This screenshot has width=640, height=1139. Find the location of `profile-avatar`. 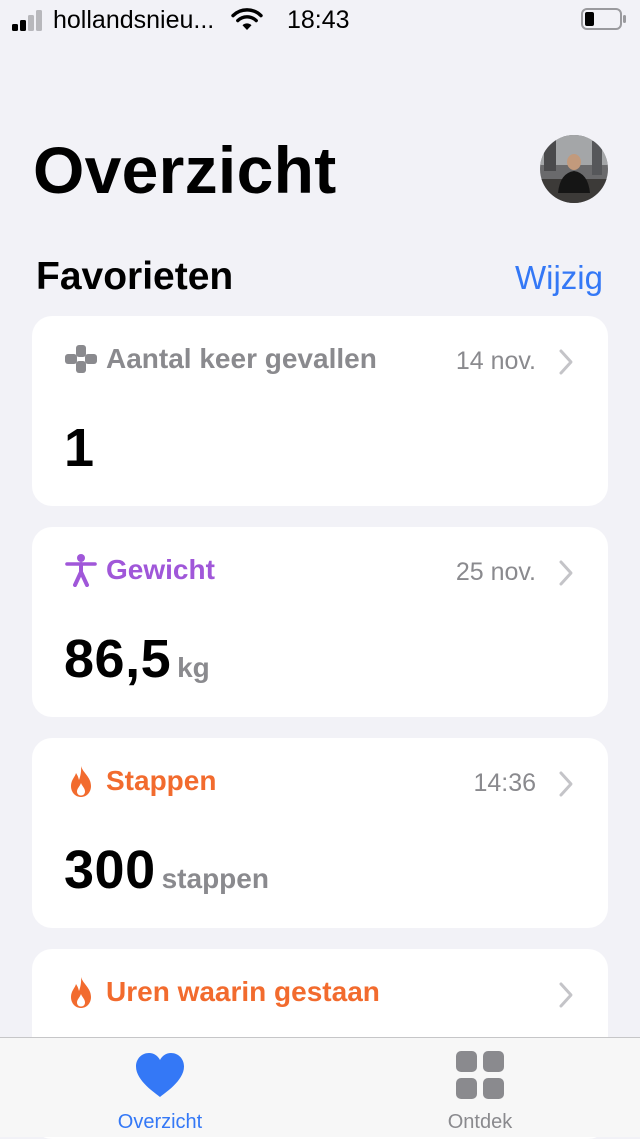

profile-avatar is located at coordinates (574, 169).